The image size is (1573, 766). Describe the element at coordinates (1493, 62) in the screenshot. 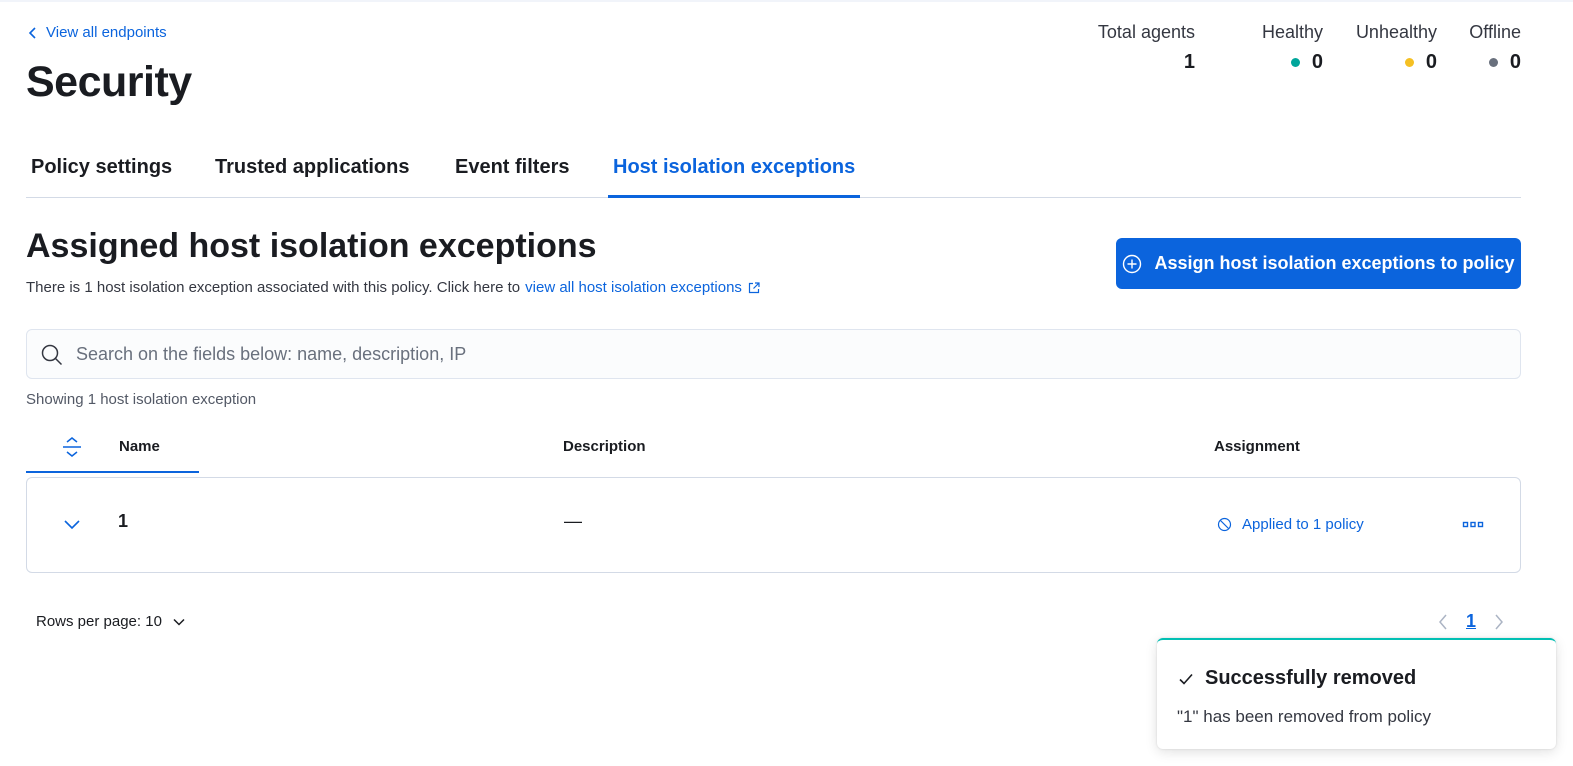

I see `offline-status-dot-icon` at that location.